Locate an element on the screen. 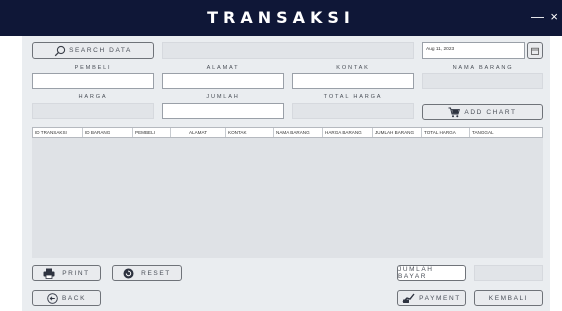  close-button: × is located at coordinates (554, 17).